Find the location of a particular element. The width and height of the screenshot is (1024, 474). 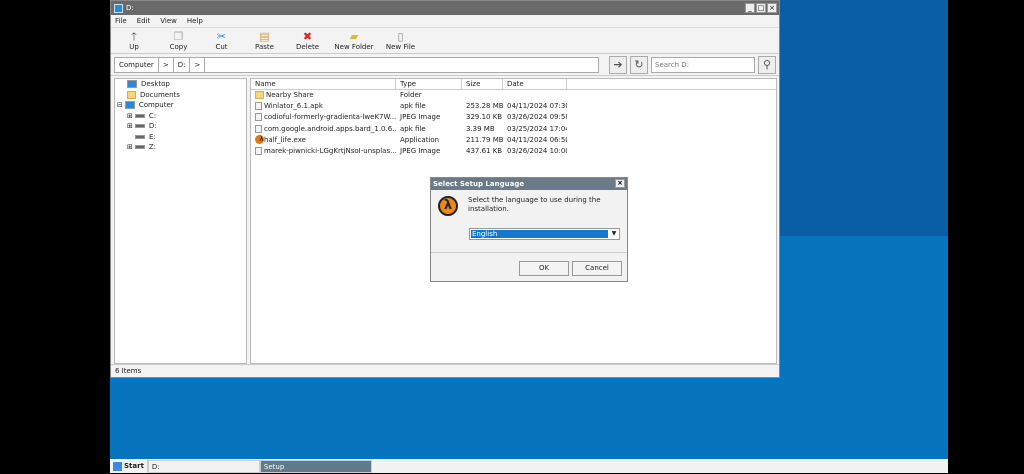

scissors-icon: ✂ is located at coordinates (221, 36).